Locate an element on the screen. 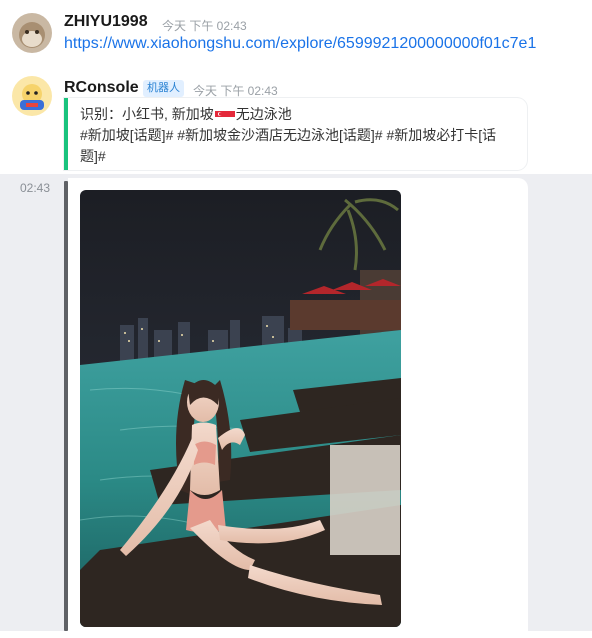 The height and width of the screenshot is (638, 592). row-margin is located at coordinates (560, 402).